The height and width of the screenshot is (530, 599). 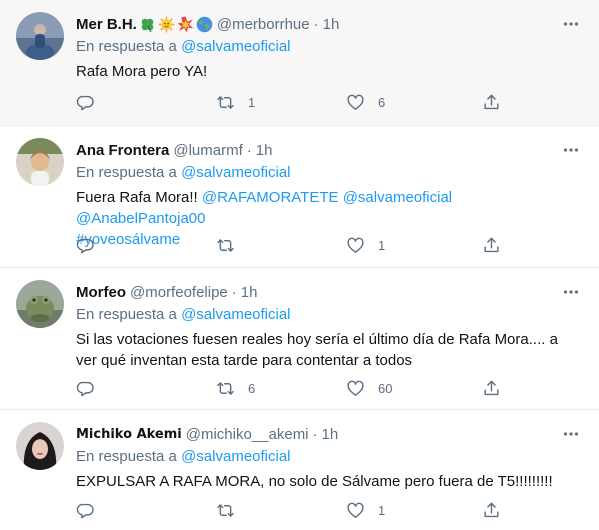 I want to click on author-handle: @morfeofelipe, so click(x=179, y=292).